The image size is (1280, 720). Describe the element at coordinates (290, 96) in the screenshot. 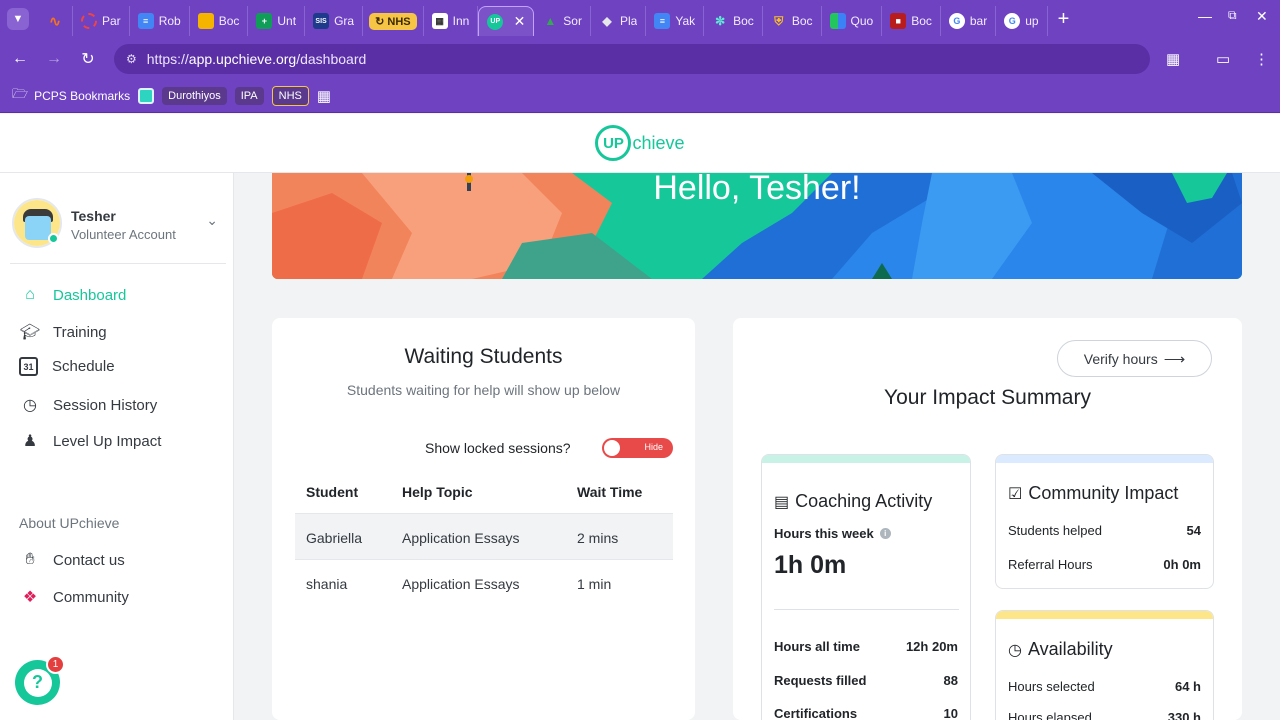

I see `bookmark-nhs: NHS` at that location.